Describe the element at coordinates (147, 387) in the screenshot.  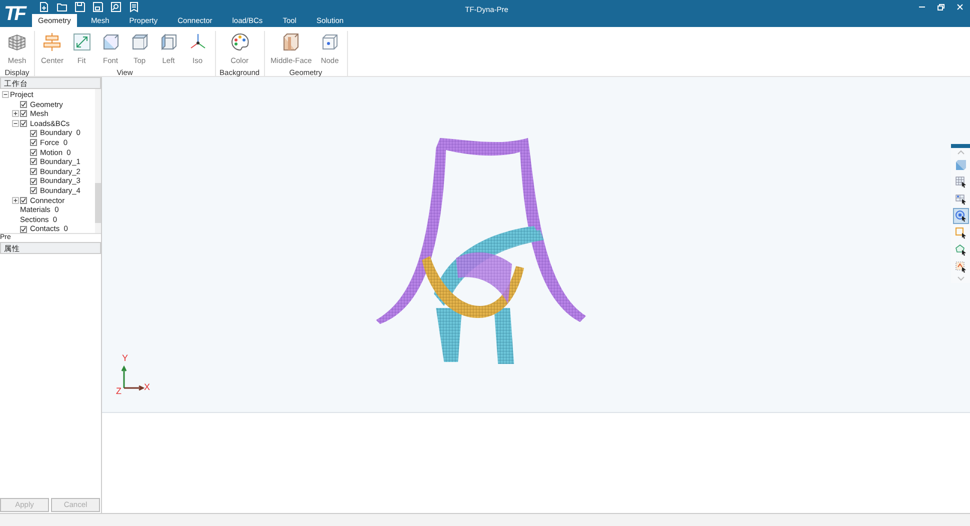
I see `x-axis-label: X` at that location.